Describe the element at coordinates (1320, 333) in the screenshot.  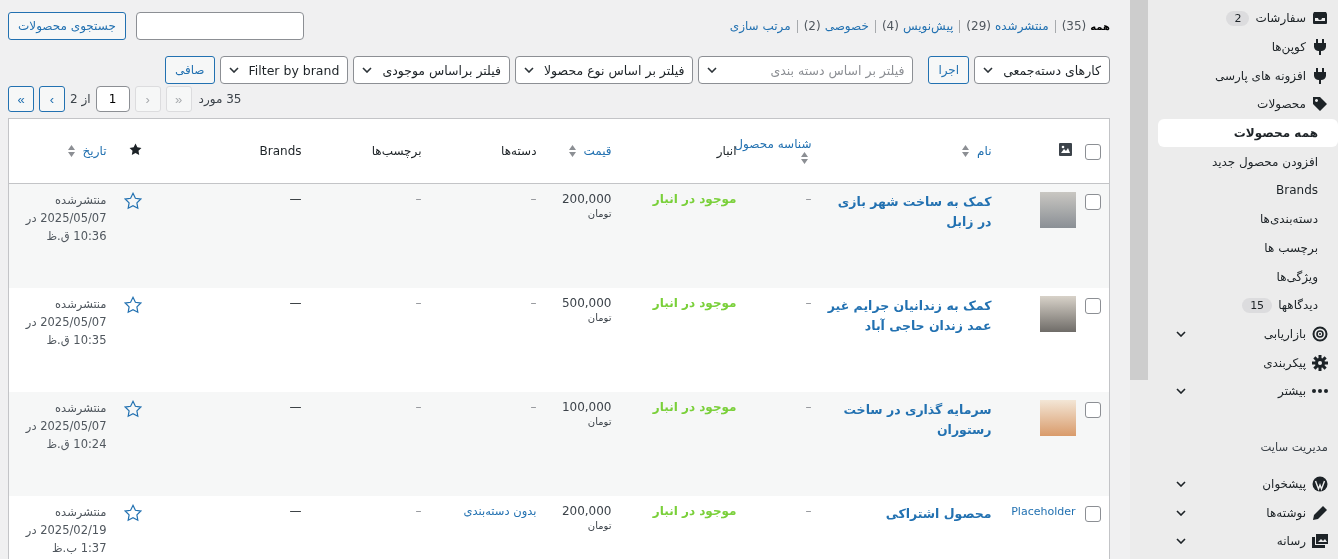
I see `target-icon` at that location.